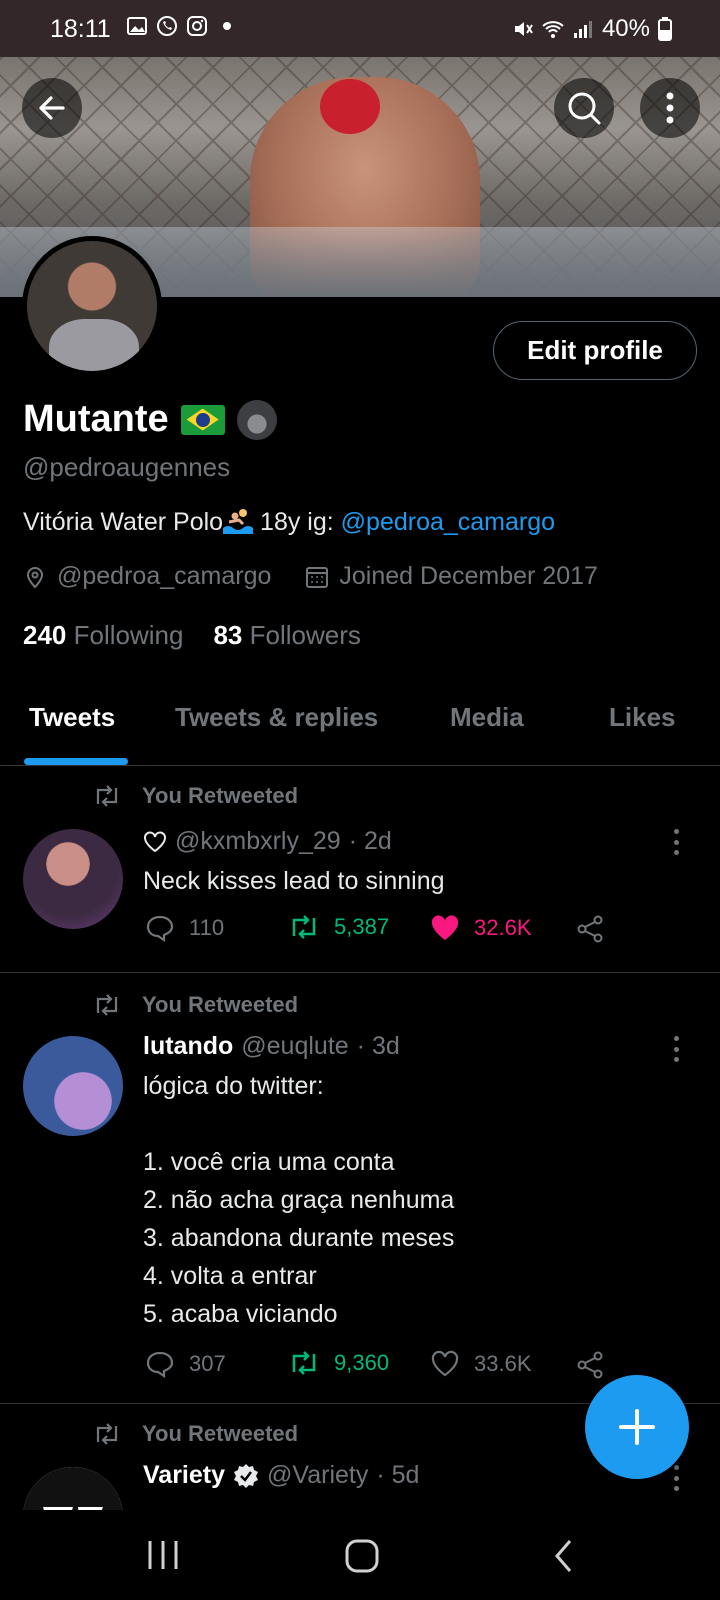 The image size is (720, 1600). I want to click on retweet-active-icon, so click(304, 1363).